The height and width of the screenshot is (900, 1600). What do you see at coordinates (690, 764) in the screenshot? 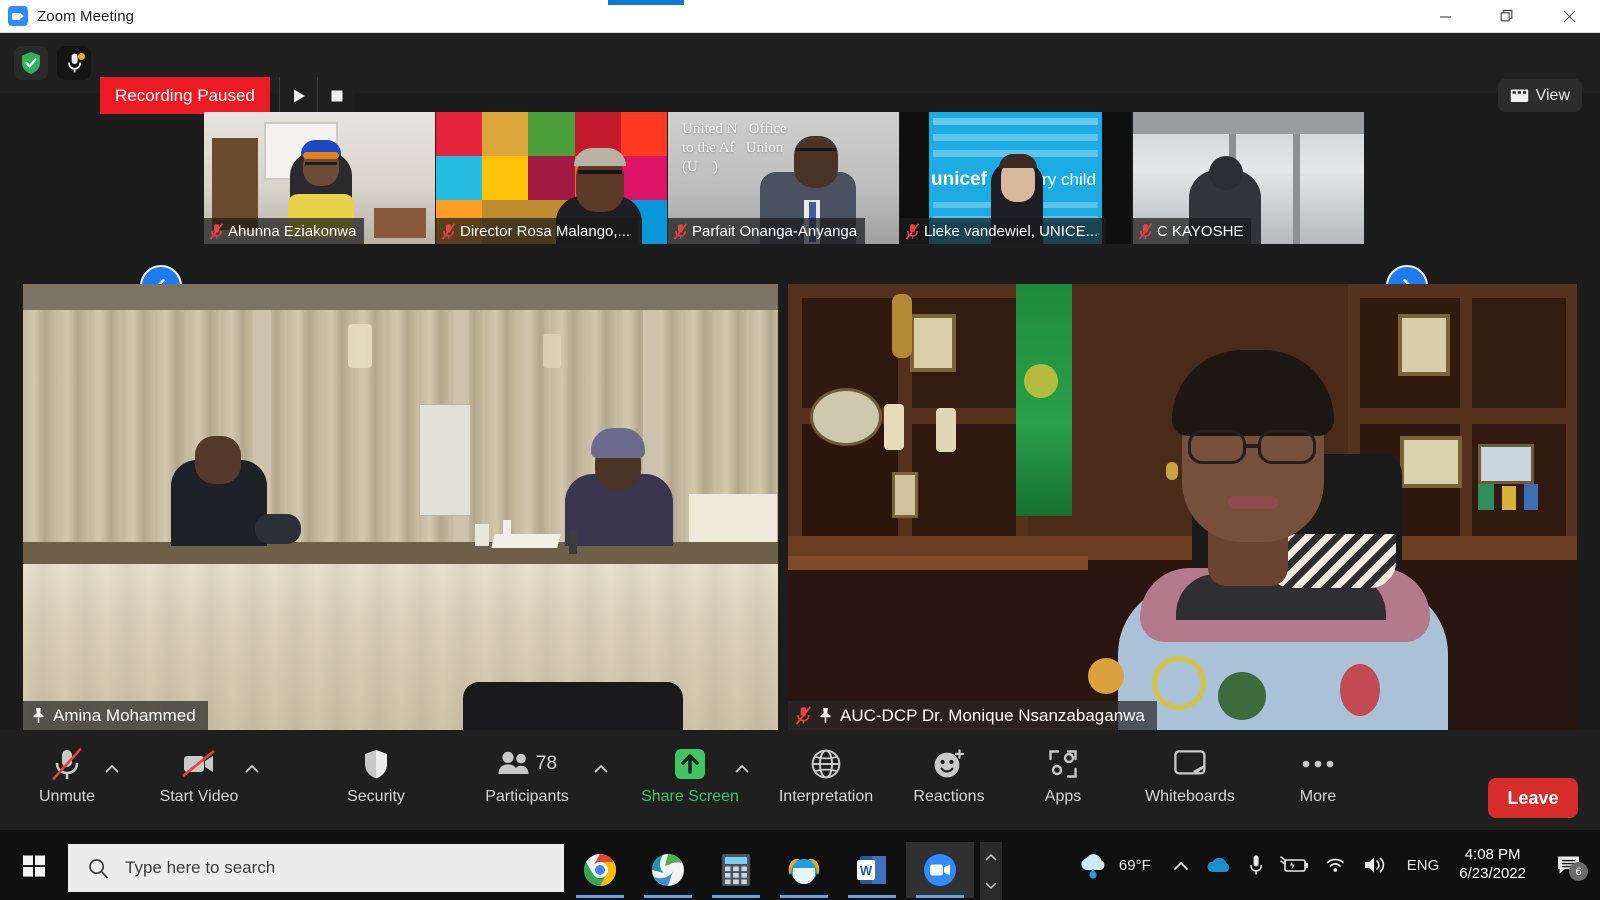
I see `share-screen-icon` at bounding box center [690, 764].